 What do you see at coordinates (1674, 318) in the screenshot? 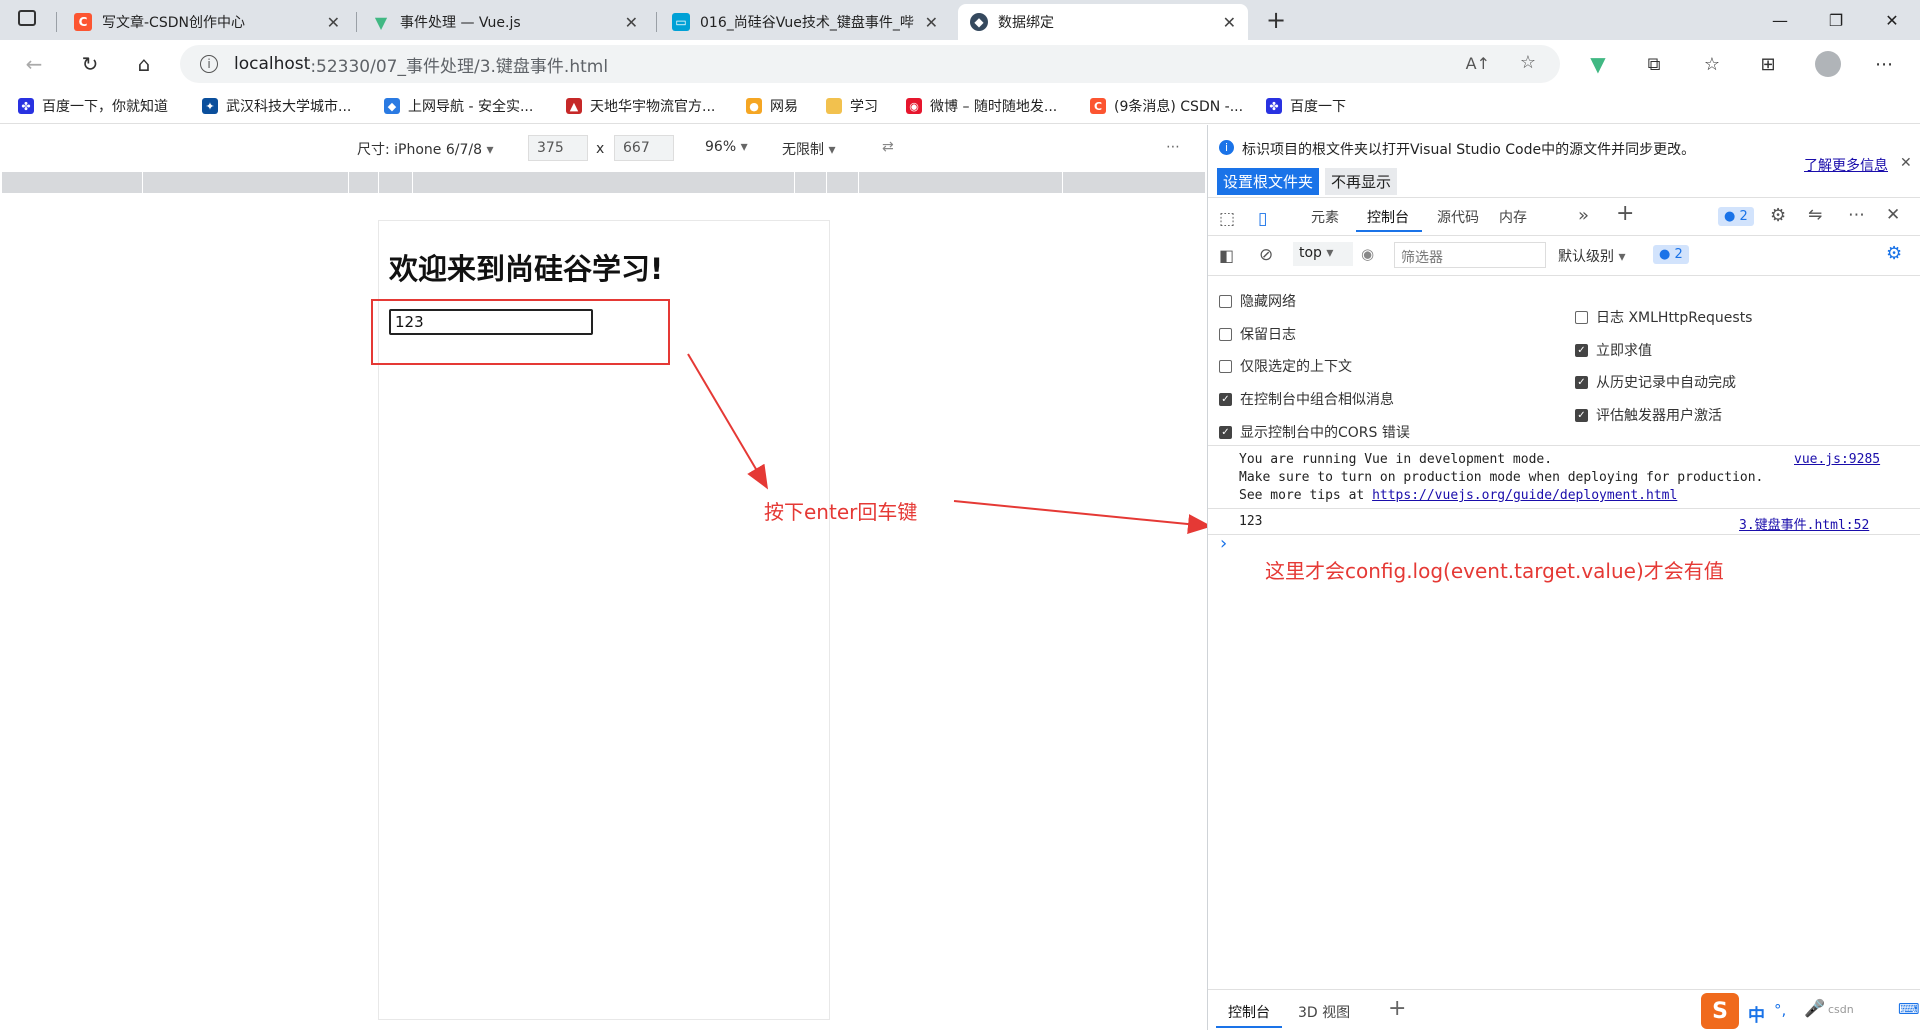
I see `setting-label: 日志 XMLHttpRequests` at bounding box center [1674, 318].